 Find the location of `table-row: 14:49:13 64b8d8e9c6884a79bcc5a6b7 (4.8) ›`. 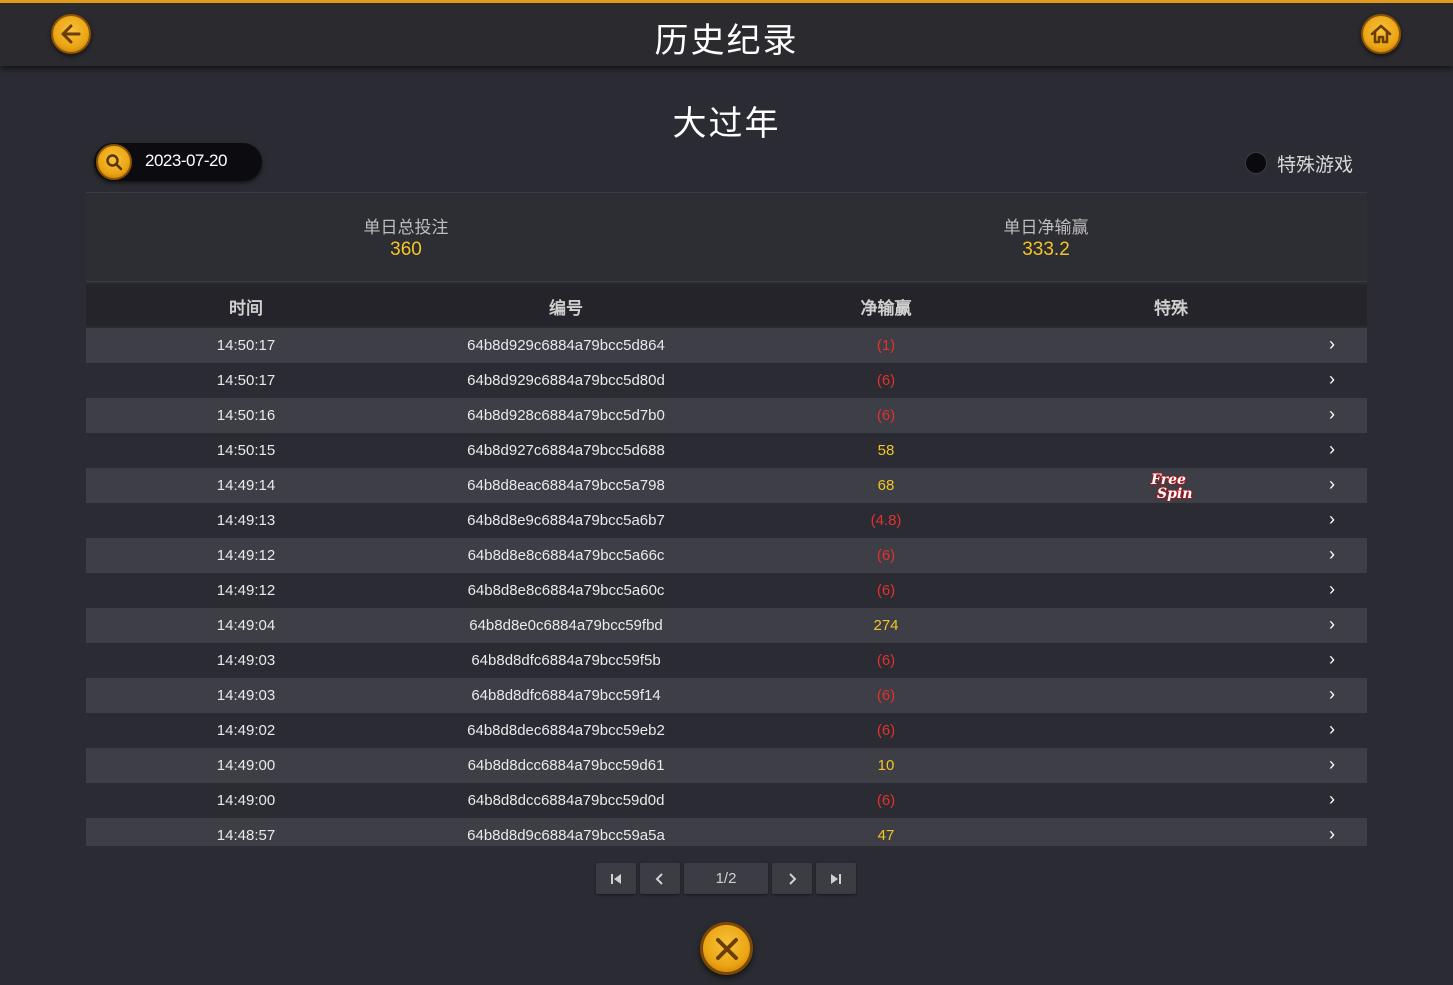

table-row: 14:49:13 64b8d8e9c6884a79bcc5a6b7 (4.8) › is located at coordinates (726, 520).